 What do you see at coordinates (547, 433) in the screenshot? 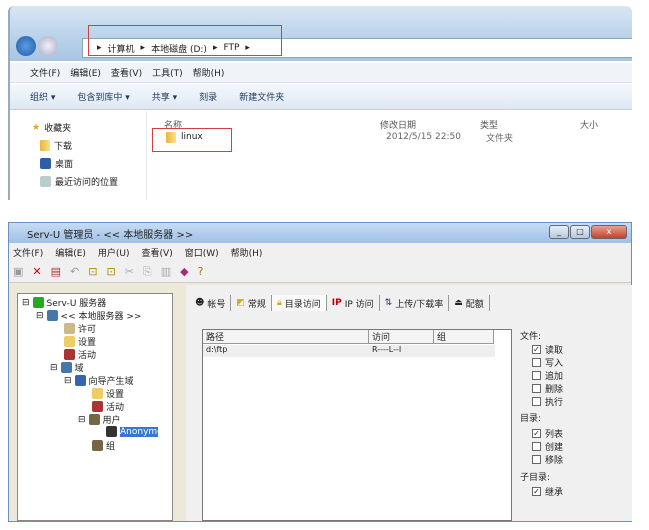
I see `perm-list: ✓ 列表` at bounding box center [547, 433].